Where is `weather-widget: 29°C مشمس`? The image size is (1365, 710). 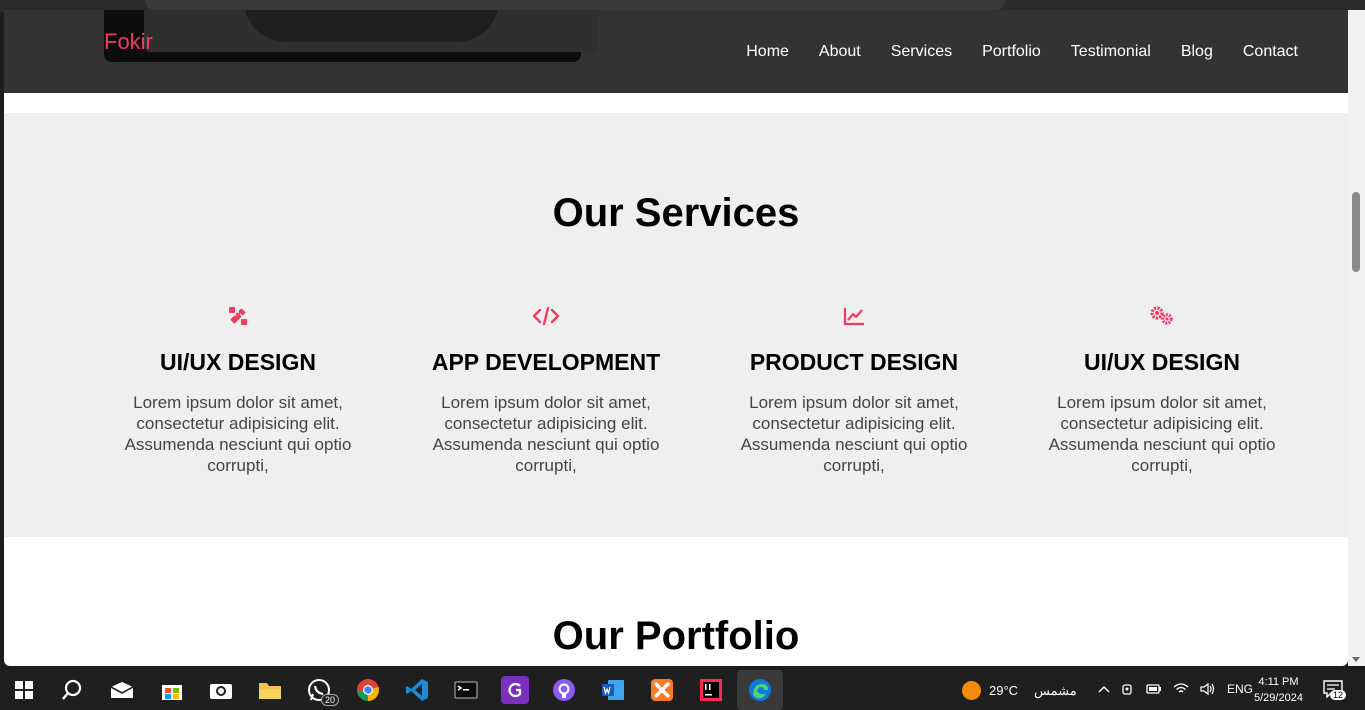
weather-widget: 29°C مشمس is located at coordinates (1019, 690).